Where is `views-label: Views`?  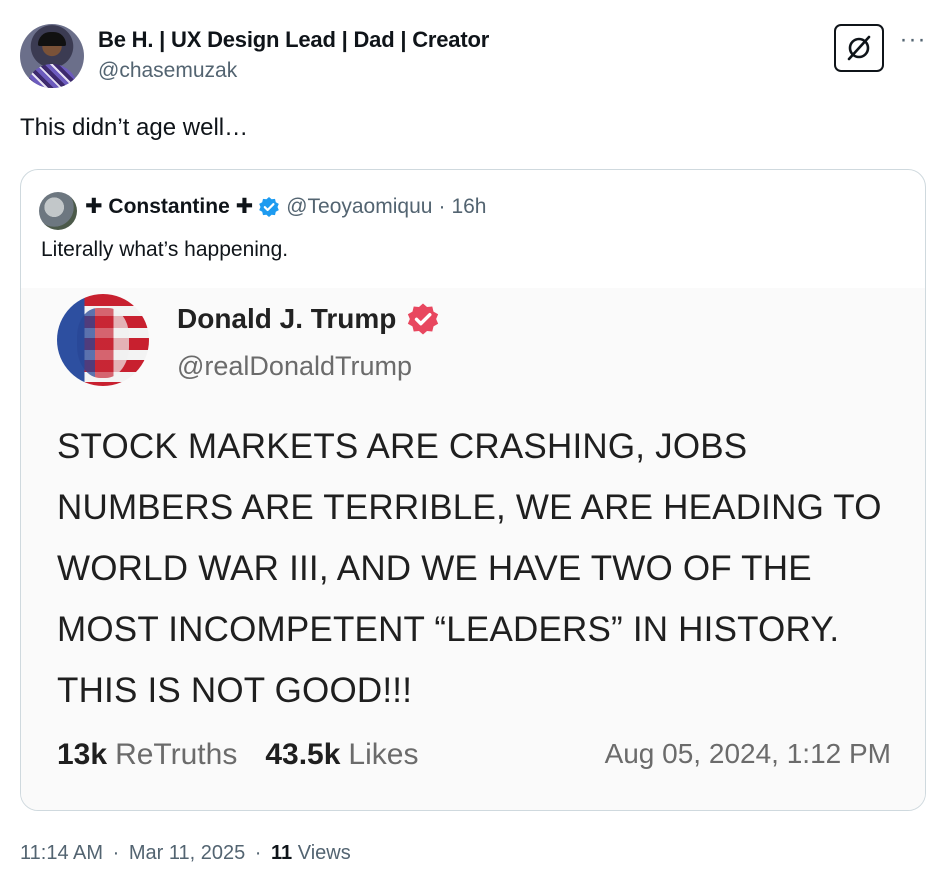
views-label: Views is located at coordinates (324, 853).